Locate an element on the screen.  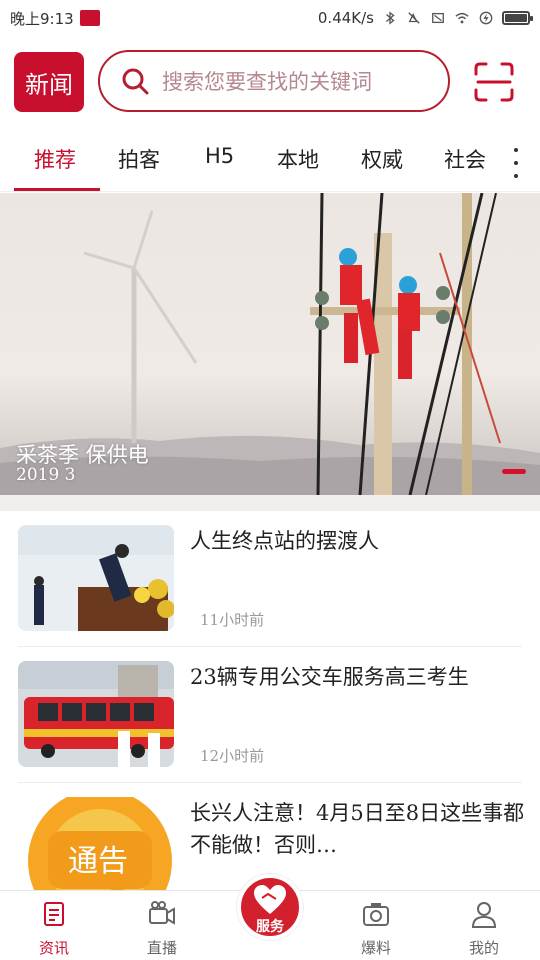
news-icon is located at coordinates (54, 914).